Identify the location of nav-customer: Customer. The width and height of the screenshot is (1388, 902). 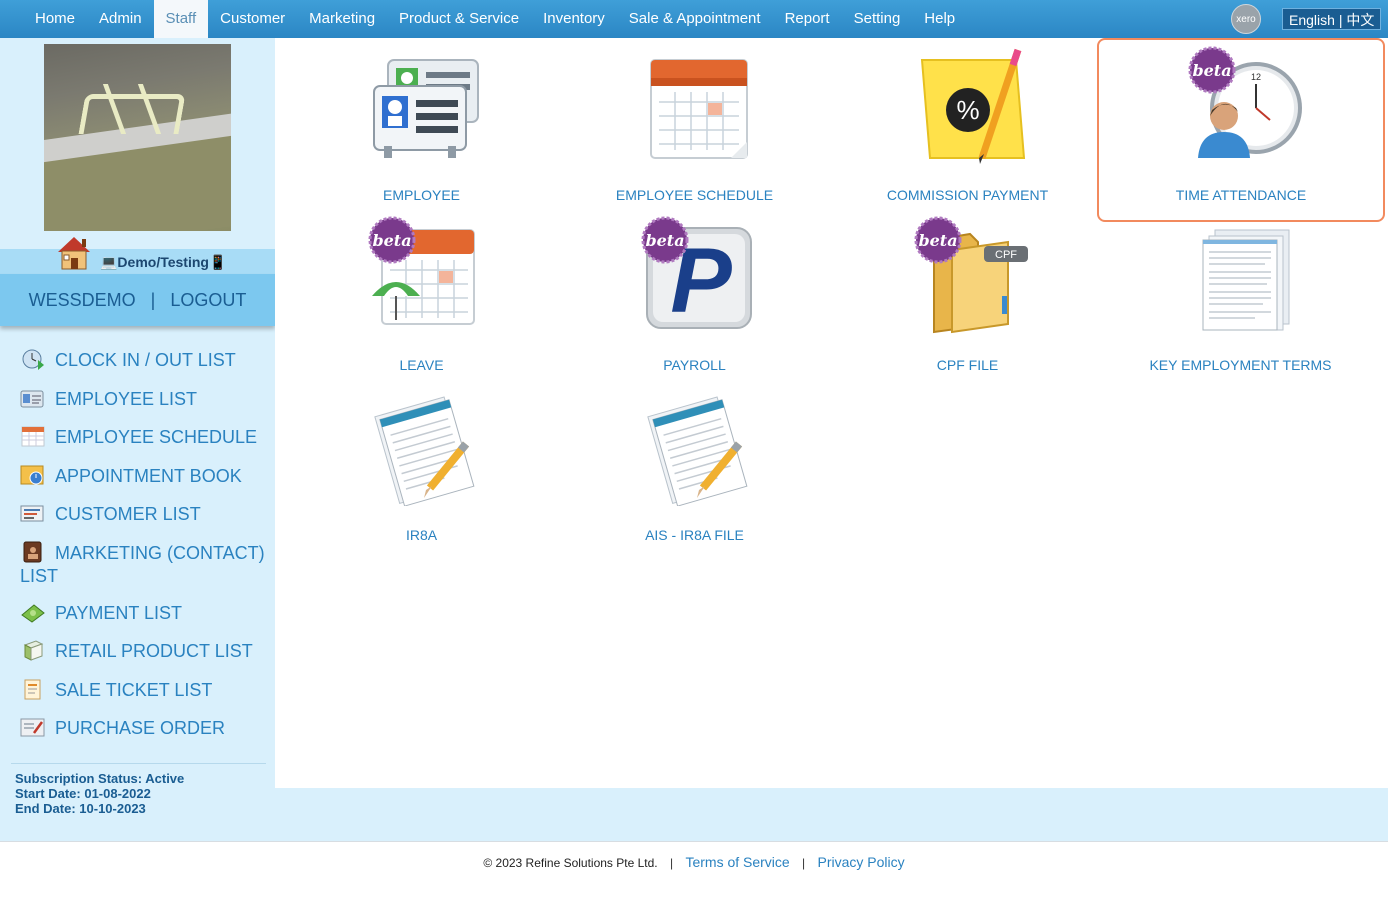
(252, 19).